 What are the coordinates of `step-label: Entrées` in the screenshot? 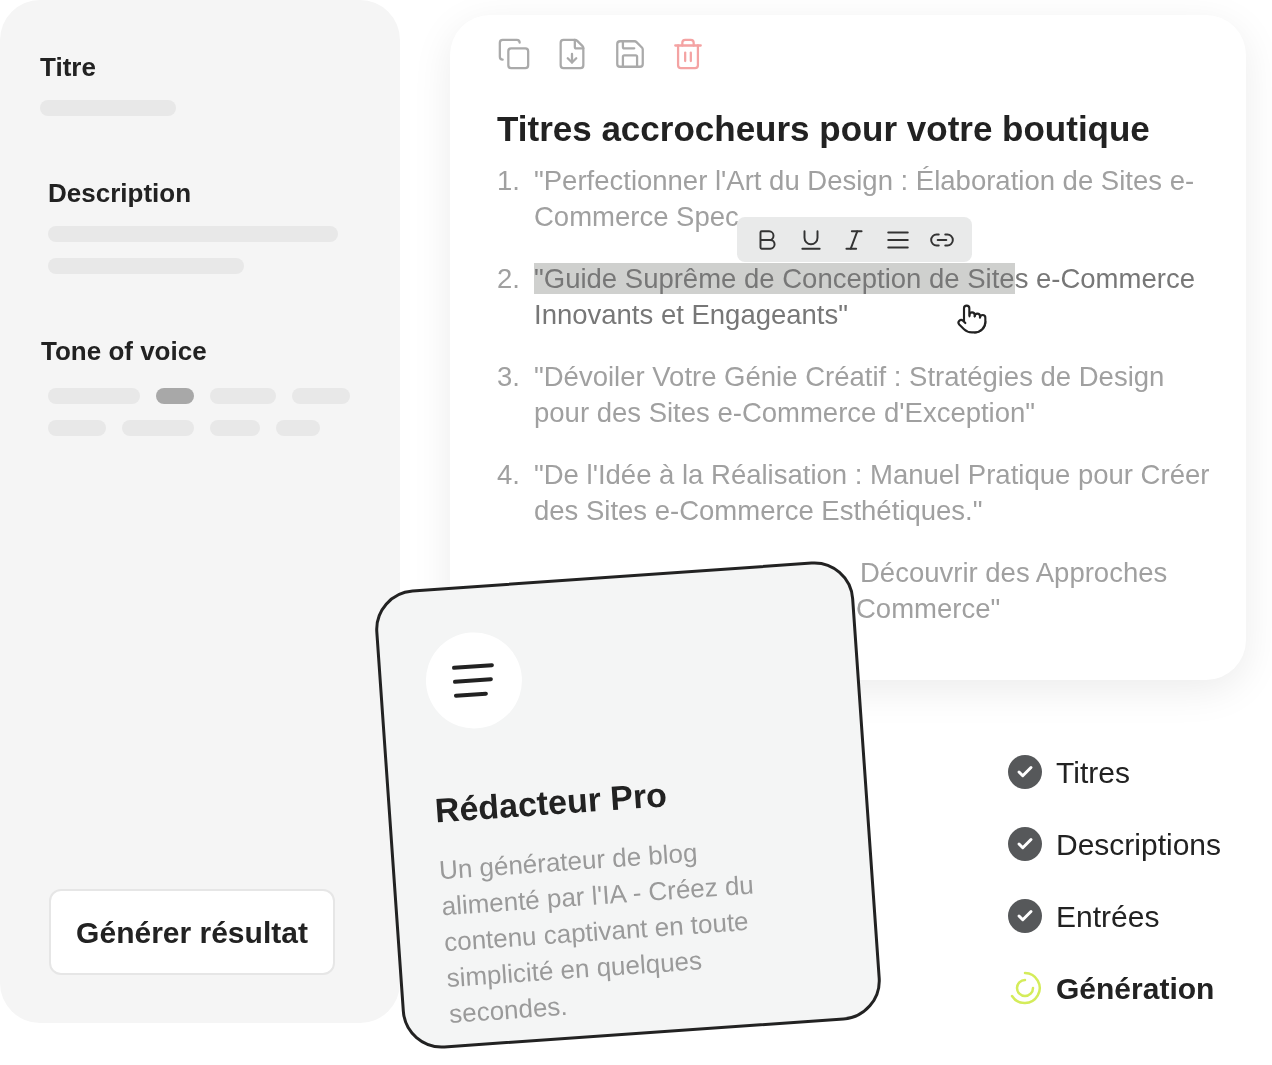 It's located at (1108, 916).